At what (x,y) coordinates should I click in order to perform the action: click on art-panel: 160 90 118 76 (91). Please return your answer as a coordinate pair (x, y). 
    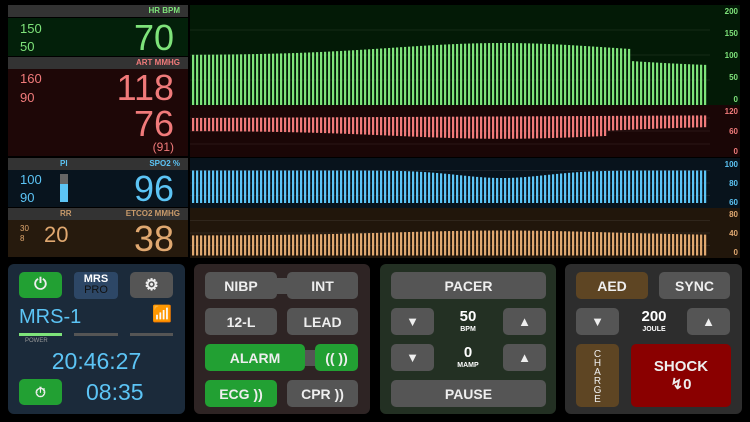
    Looking at the image, I should click on (98, 112).